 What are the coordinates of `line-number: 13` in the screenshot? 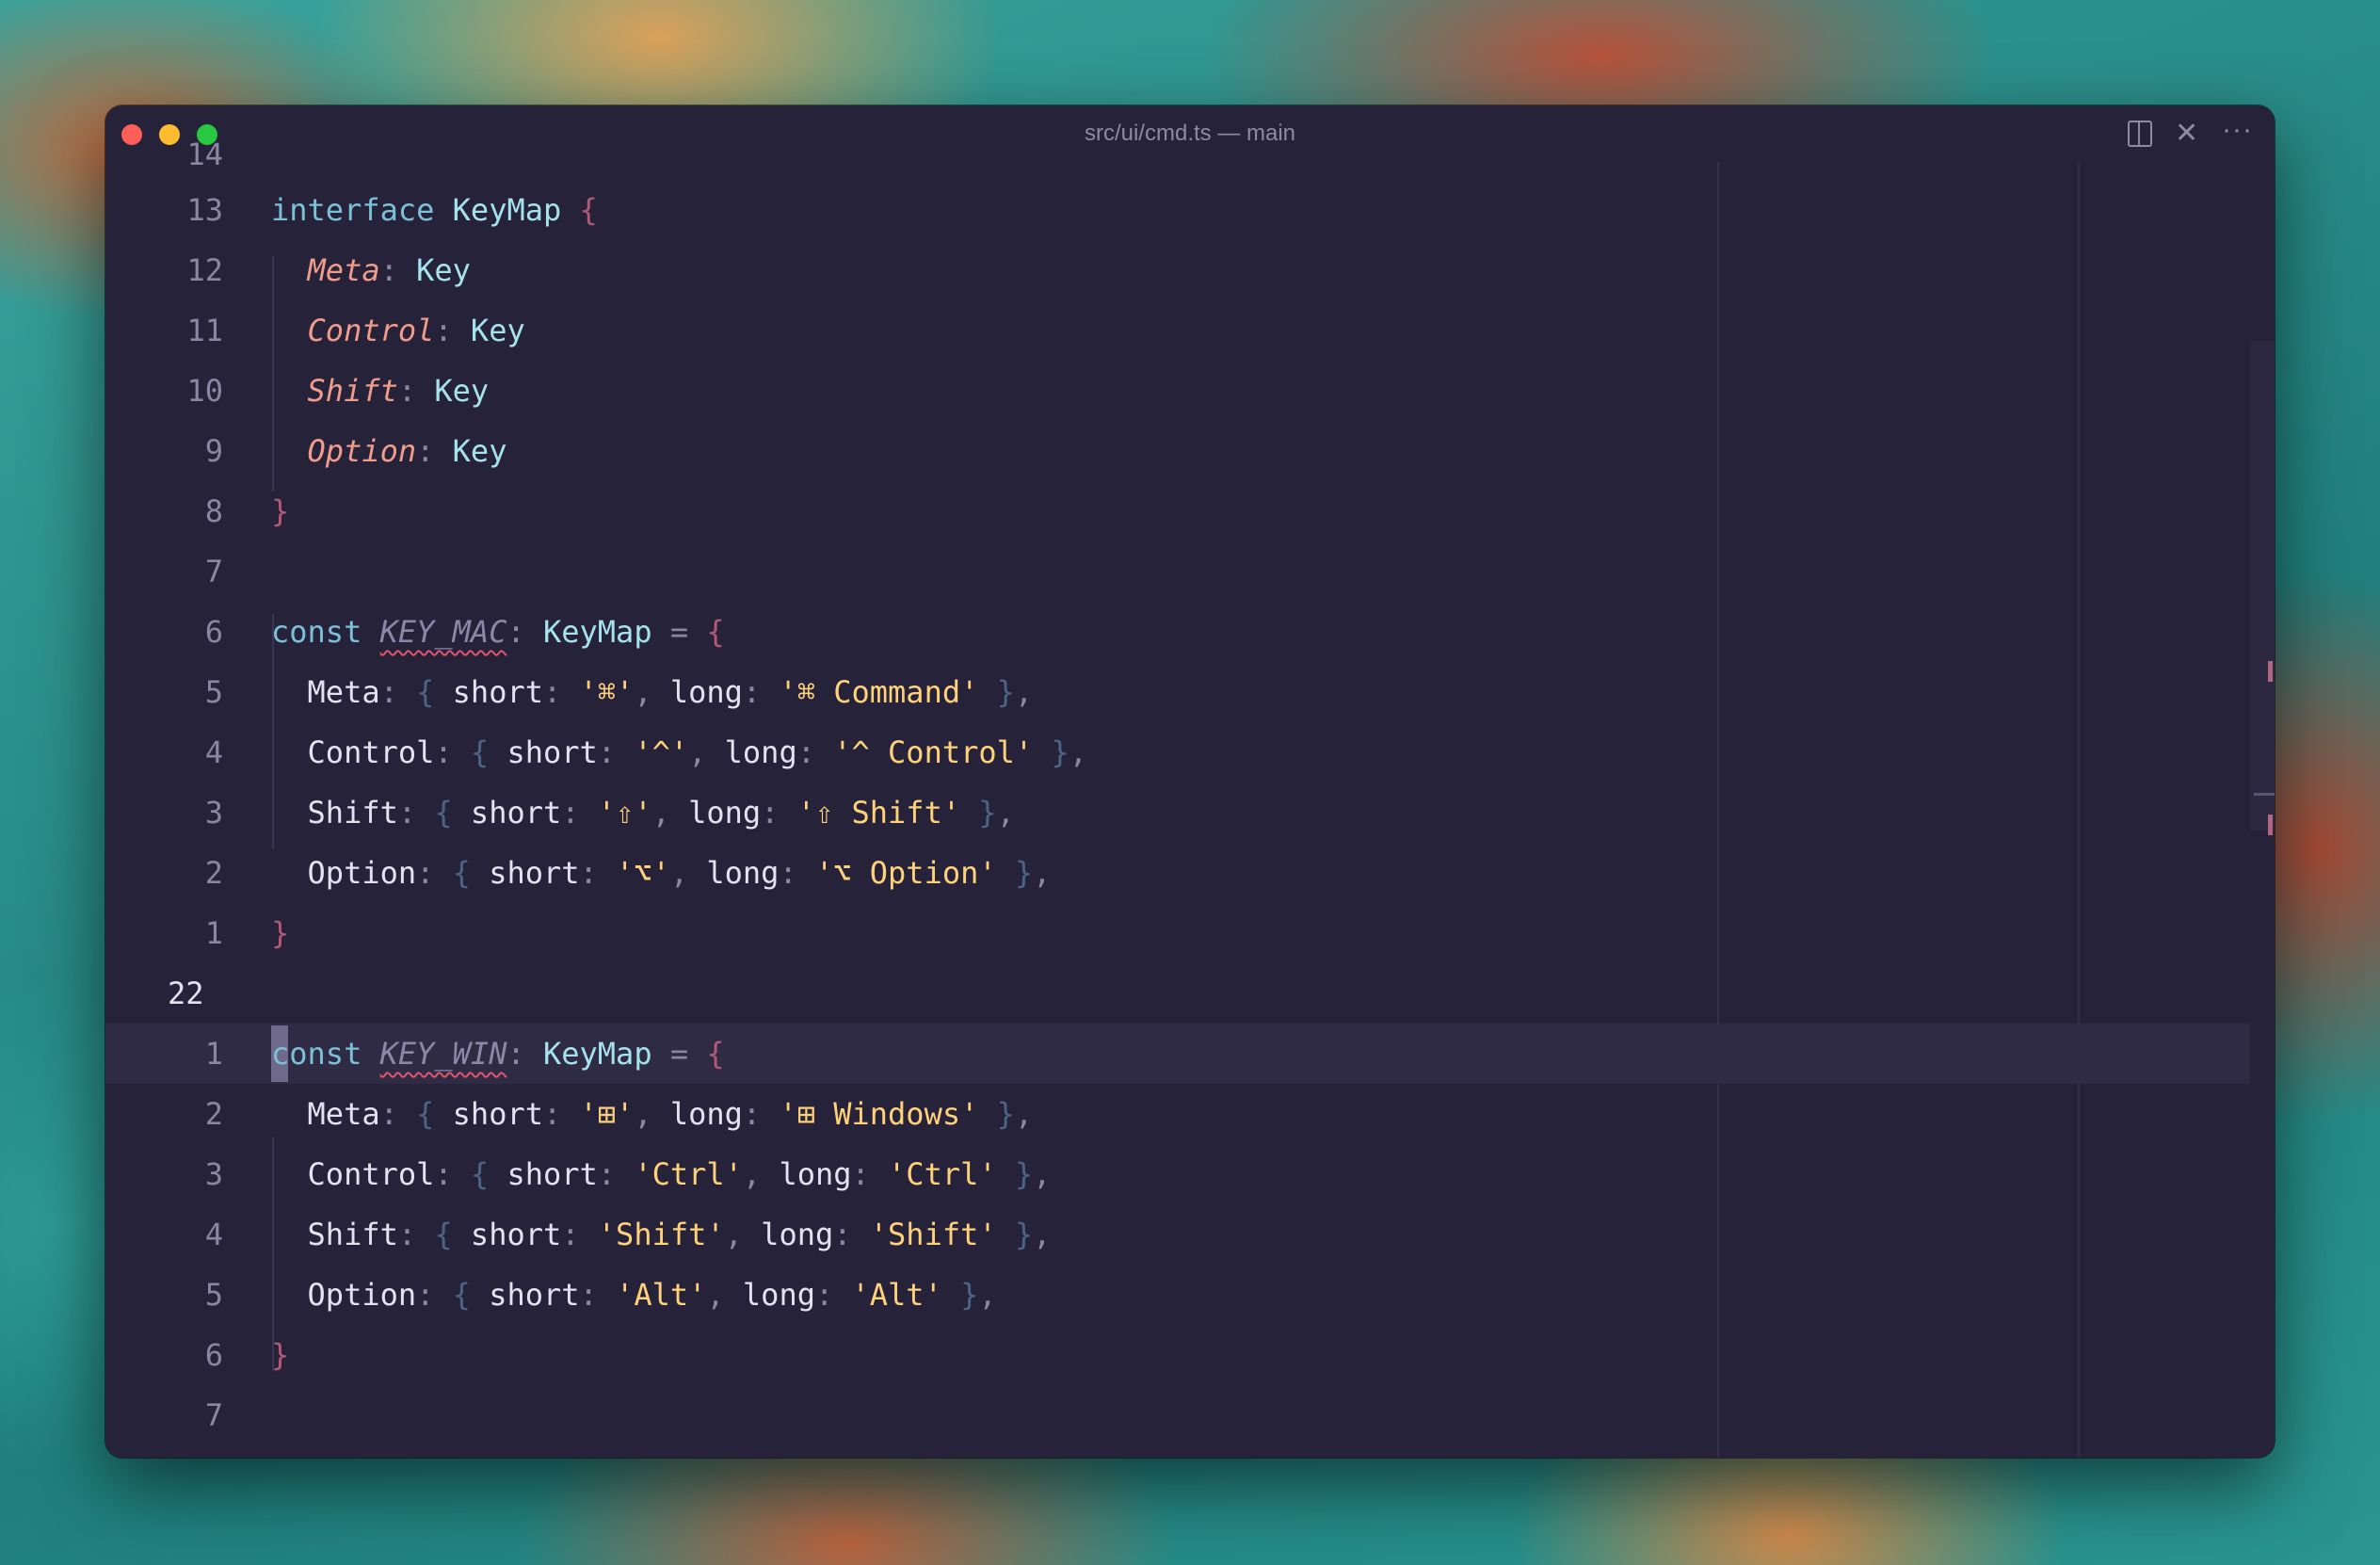 It's located at (204, 210).